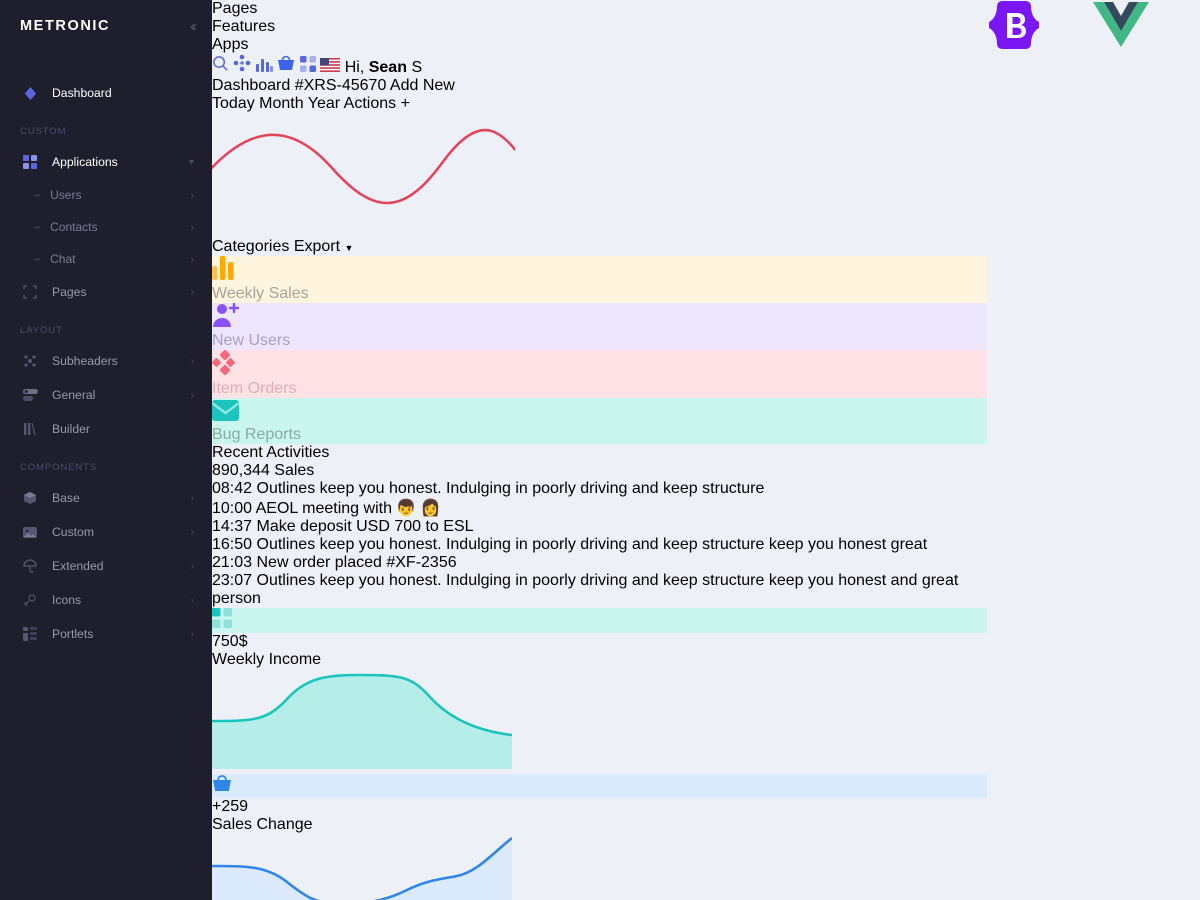  I want to click on timeline-text-wrap: New order placed #XF-2356, so click(357, 562).